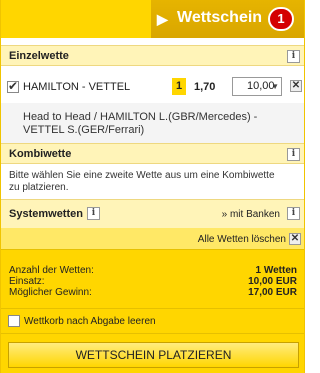  What do you see at coordinates (51, 270) in the screenshot?
I see `summary-label: Anzahl der Wetten:` at bounding box center [51, 270].